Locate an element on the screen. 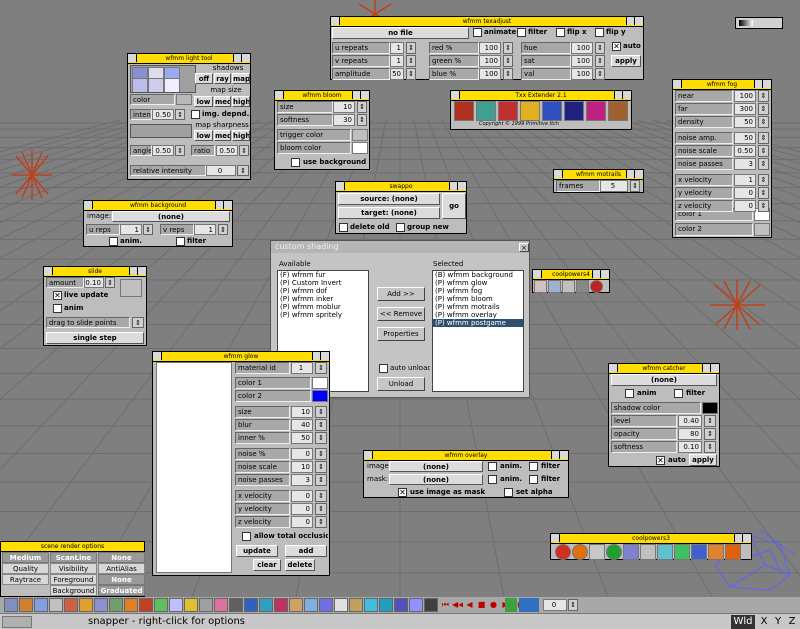  timeline-icon is located at coordinates (529, 605).